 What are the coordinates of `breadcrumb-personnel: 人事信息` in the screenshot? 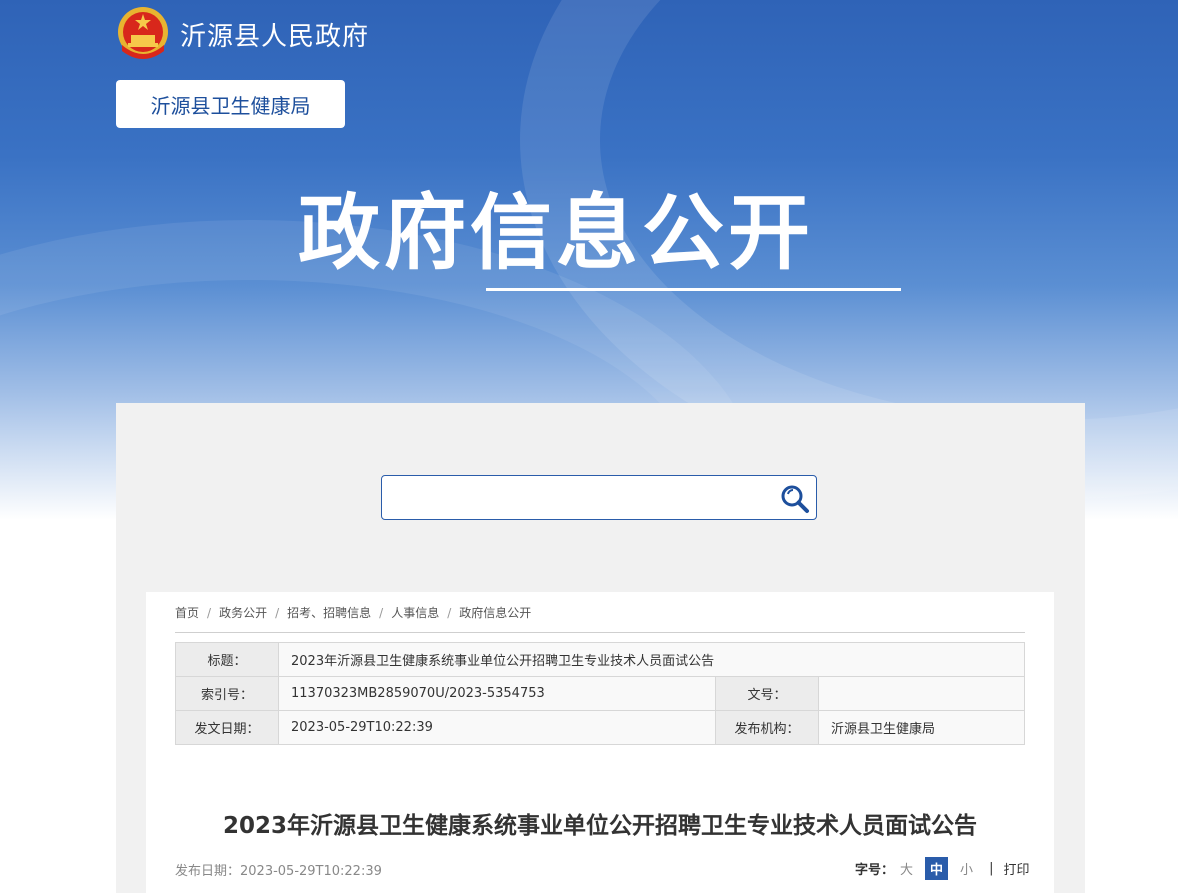 It's located at (415, 613).